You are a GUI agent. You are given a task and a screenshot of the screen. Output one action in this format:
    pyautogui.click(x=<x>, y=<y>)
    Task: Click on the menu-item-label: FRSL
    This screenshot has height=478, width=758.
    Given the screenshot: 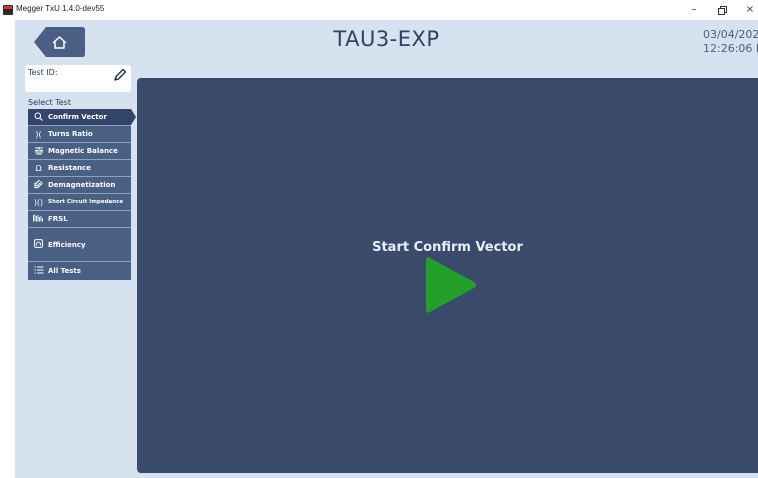 What is the action you would take?
    pyautogui.click(x=58, y=219)
    